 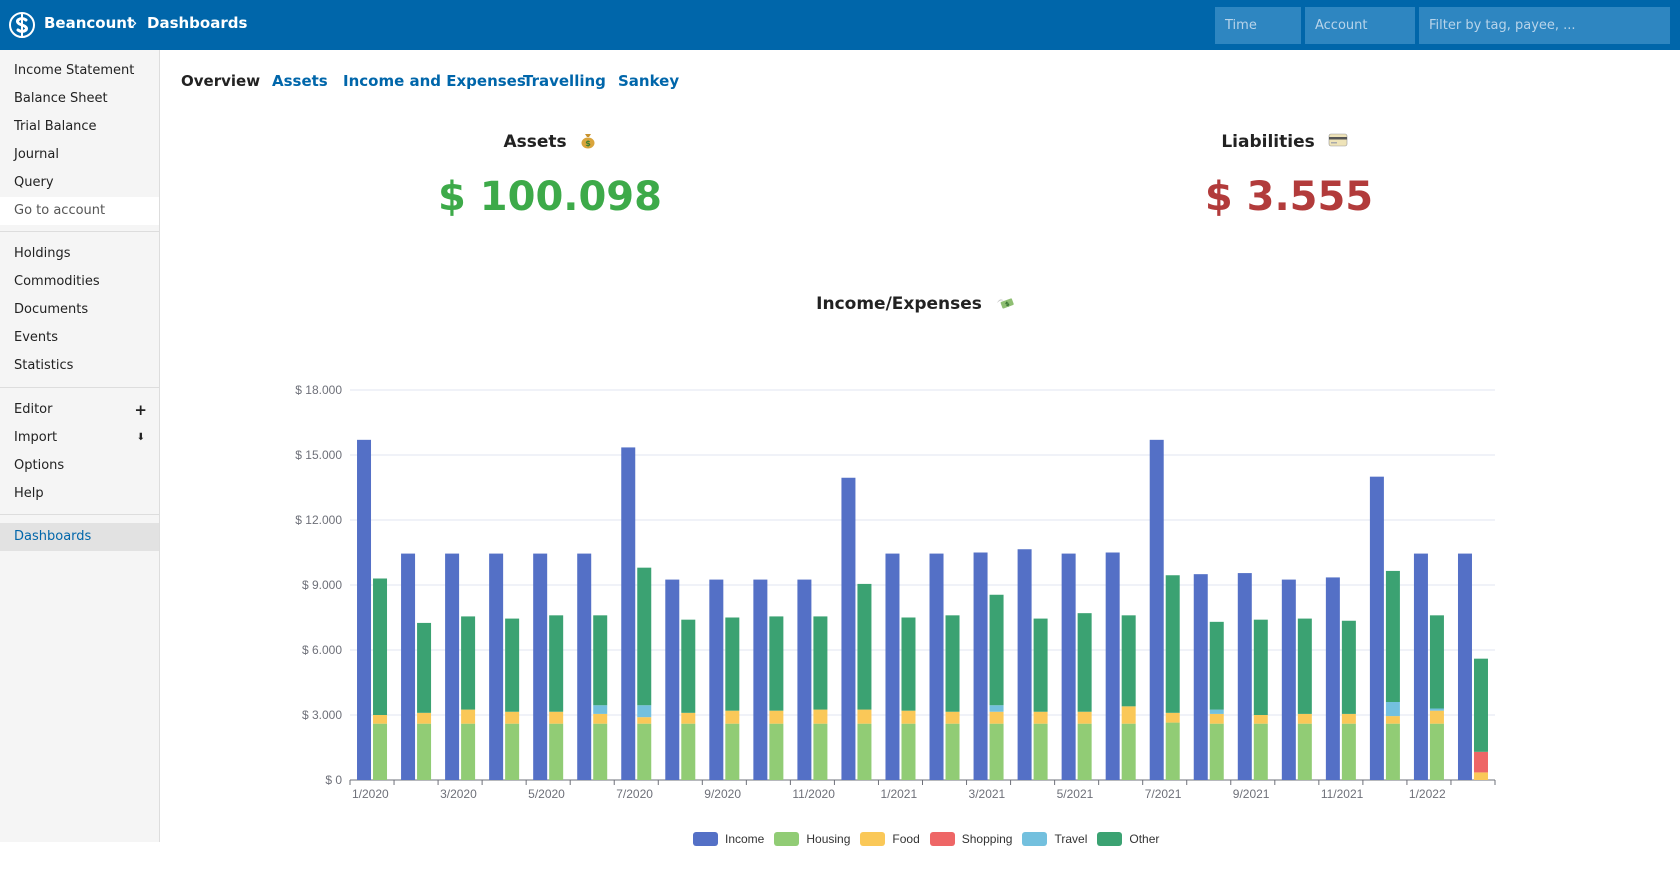 What do you see at coordinates (1342, 793) in the screenshot?
I see `x-tick-label: 11/2021` at bounding box center [1342, 793].